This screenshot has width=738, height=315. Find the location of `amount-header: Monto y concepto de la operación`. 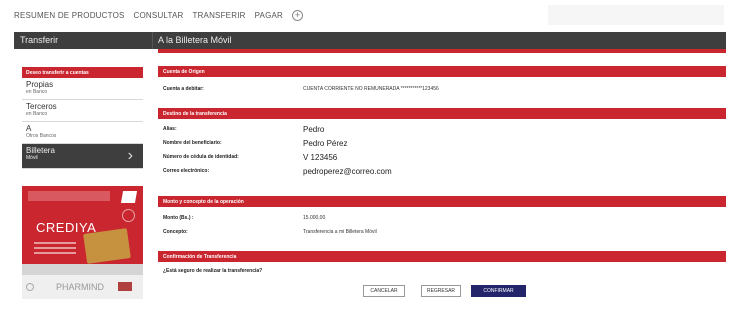

amount-header: Monto y concepto de la operación is located at coordinates (442, 201).